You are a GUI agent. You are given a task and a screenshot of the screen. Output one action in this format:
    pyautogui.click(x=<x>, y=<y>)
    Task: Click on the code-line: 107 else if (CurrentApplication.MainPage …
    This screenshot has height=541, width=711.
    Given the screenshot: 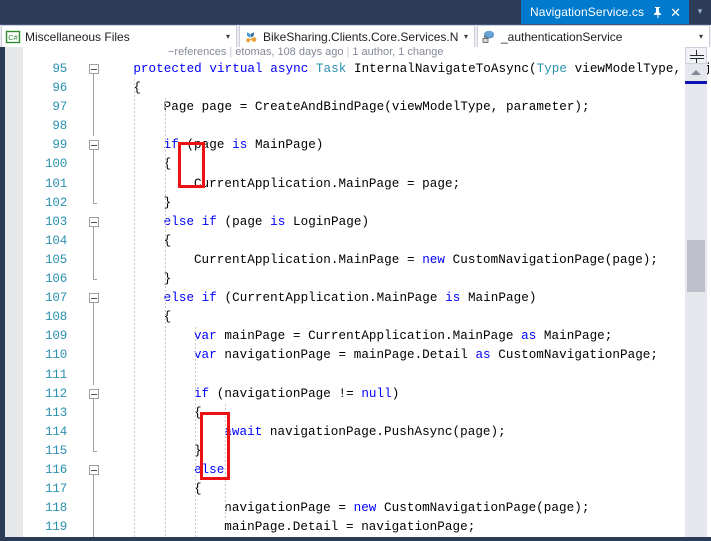 What is the action you would take?
    pyautogui.click(x=358, y=299)
    